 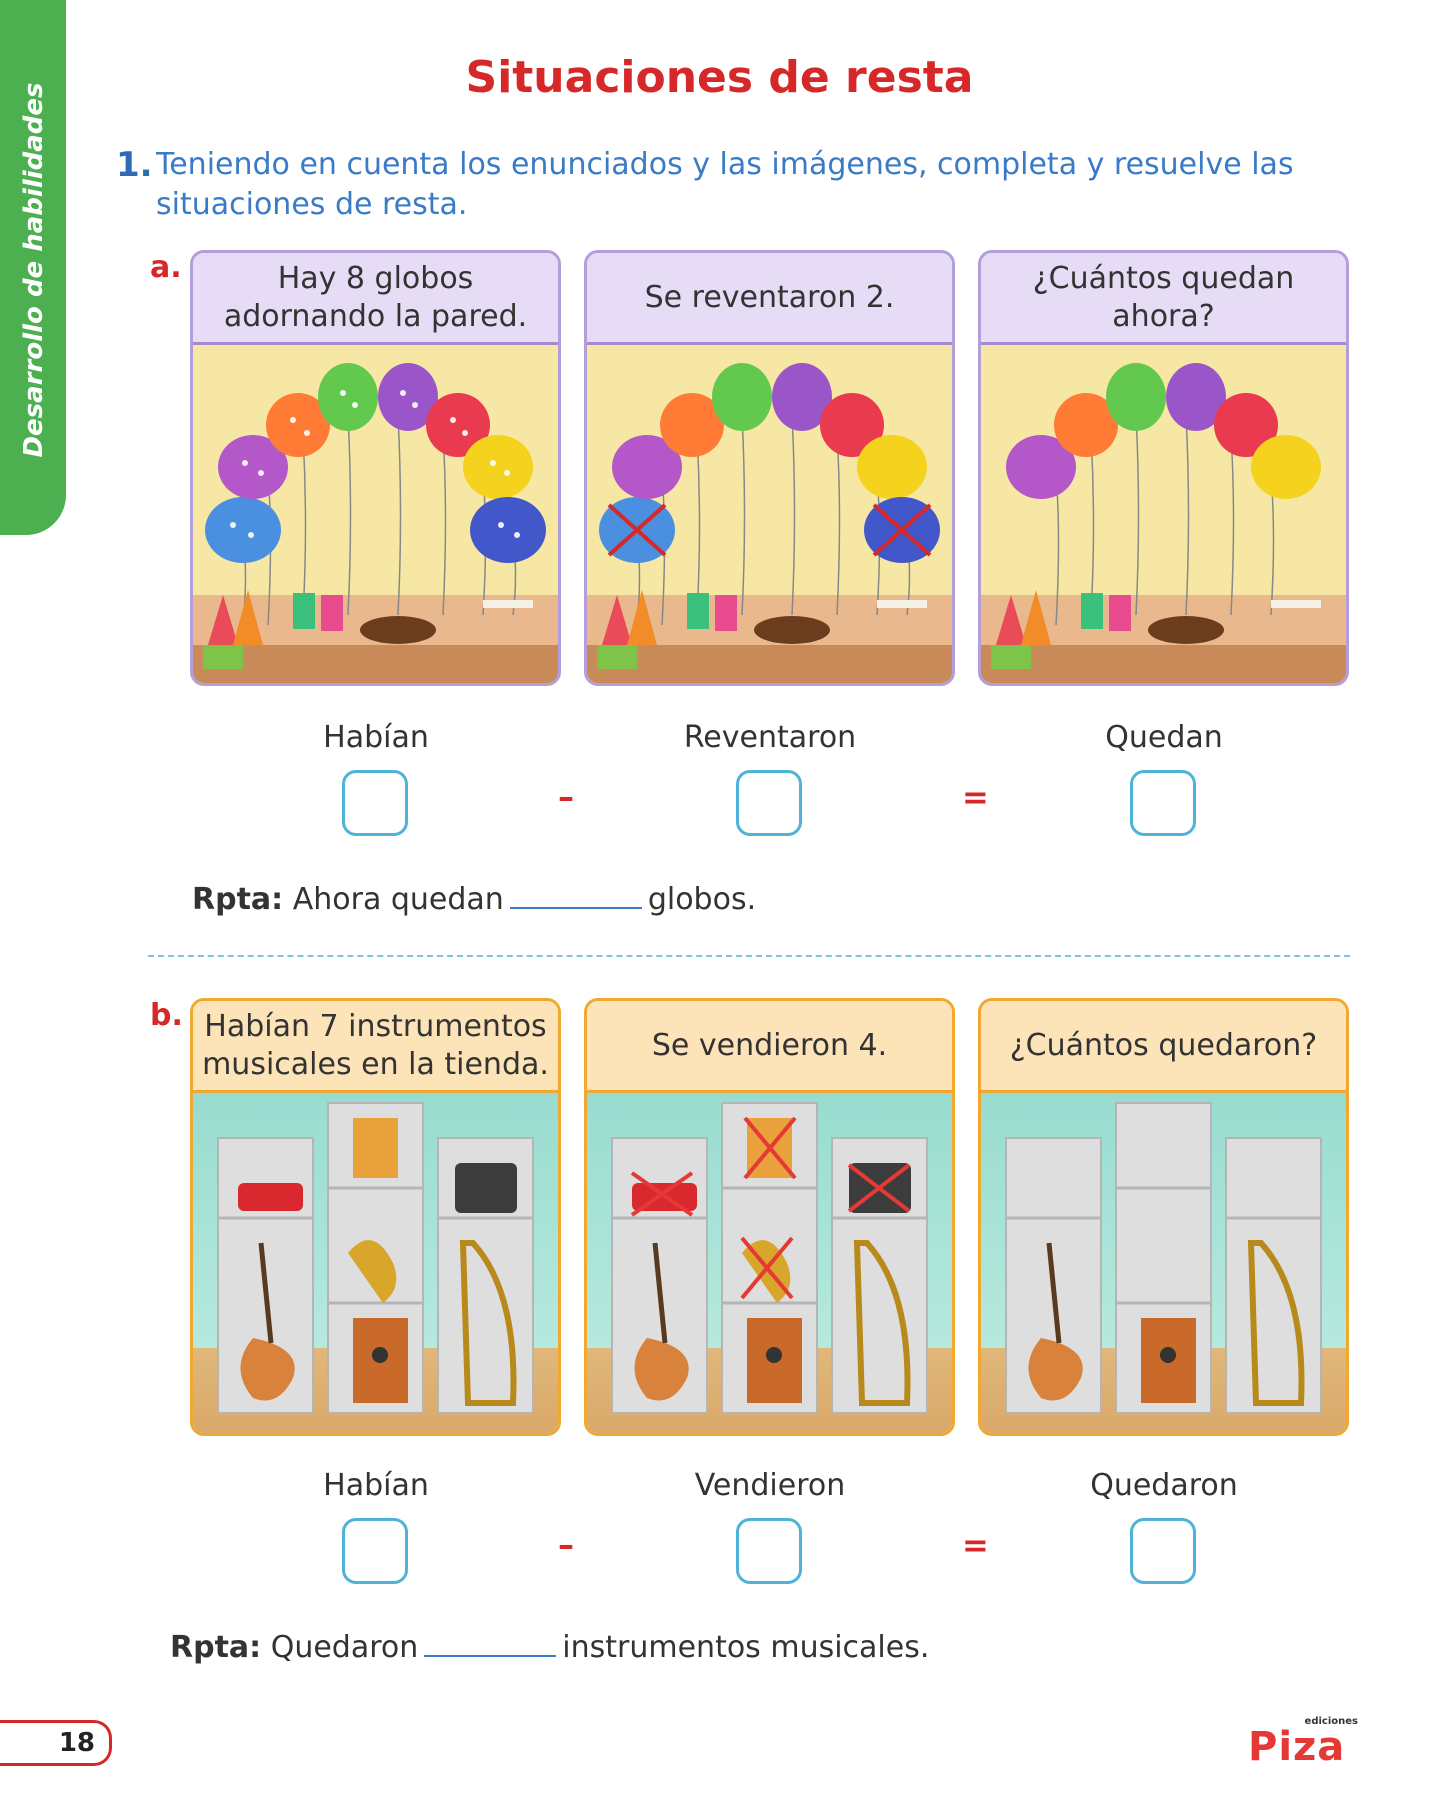 What do you see at coordinates (769, 1263) in the screenshot?
I see `instruments-sold-image` at bounding box center [769, 1263].